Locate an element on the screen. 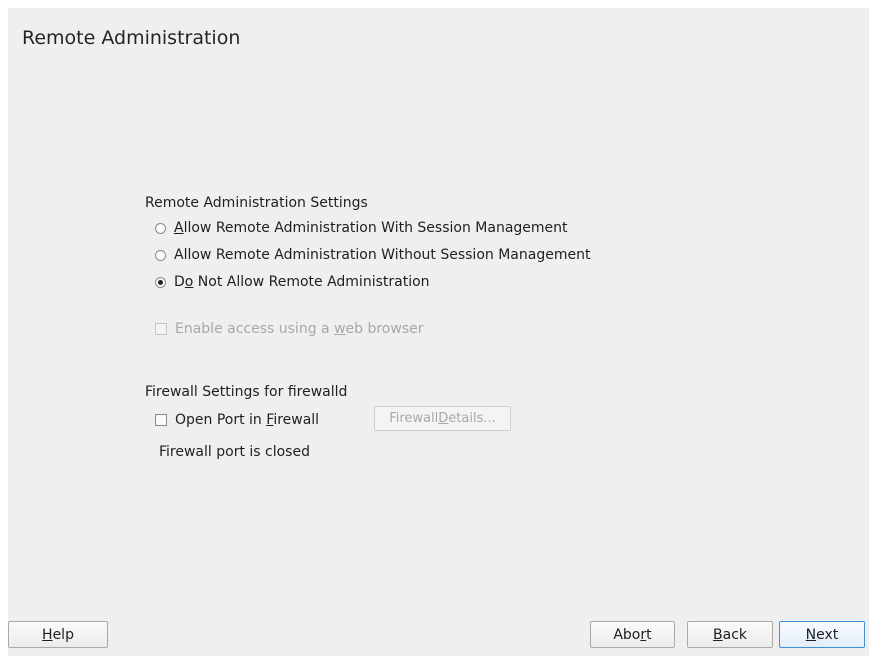 This screenshot has width=869, height=656. checkbox-open-port: Open Port in Firewall is located at coordinates (237, 420).